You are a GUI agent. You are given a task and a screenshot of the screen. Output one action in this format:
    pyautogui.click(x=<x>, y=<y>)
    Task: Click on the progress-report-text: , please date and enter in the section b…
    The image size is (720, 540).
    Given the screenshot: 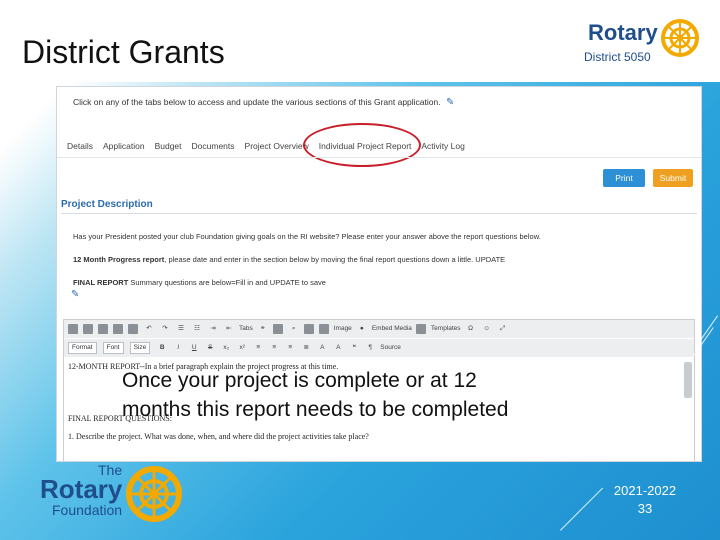 What is the action you would take?
    pyautogui.click(x=335, y=259)
    